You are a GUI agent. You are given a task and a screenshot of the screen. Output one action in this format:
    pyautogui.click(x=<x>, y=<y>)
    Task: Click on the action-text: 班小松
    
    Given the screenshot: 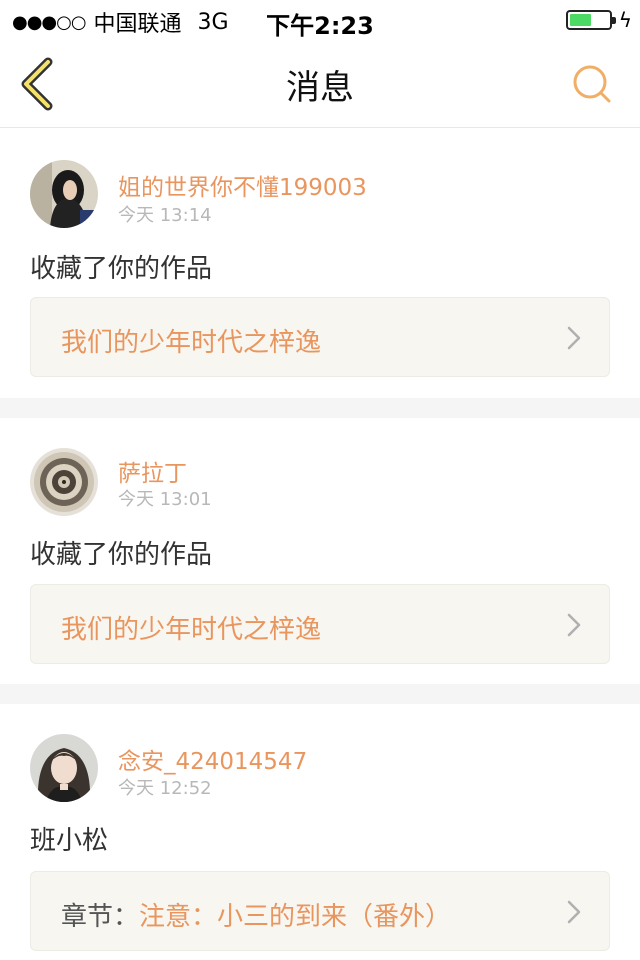 What is the action you would take?
    pyautogui.click(x=69, y=841)
    